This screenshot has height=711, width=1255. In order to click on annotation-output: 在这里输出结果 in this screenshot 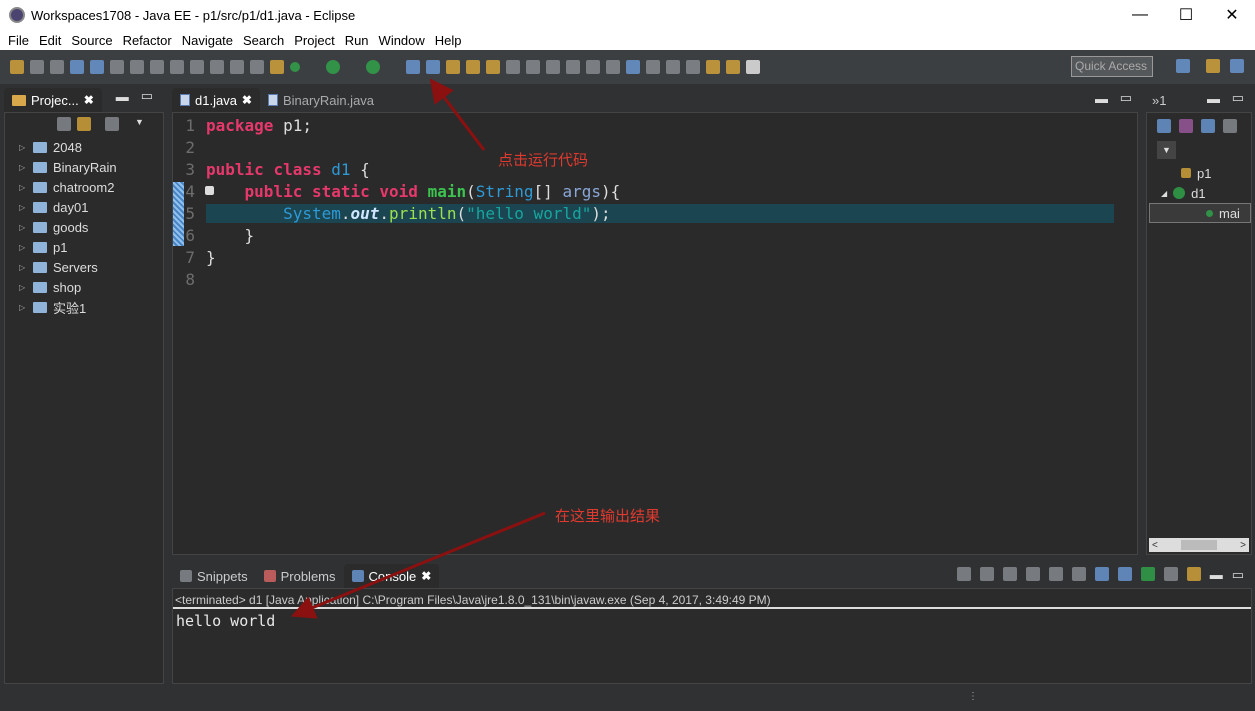, I will do `click(608, 516)`.